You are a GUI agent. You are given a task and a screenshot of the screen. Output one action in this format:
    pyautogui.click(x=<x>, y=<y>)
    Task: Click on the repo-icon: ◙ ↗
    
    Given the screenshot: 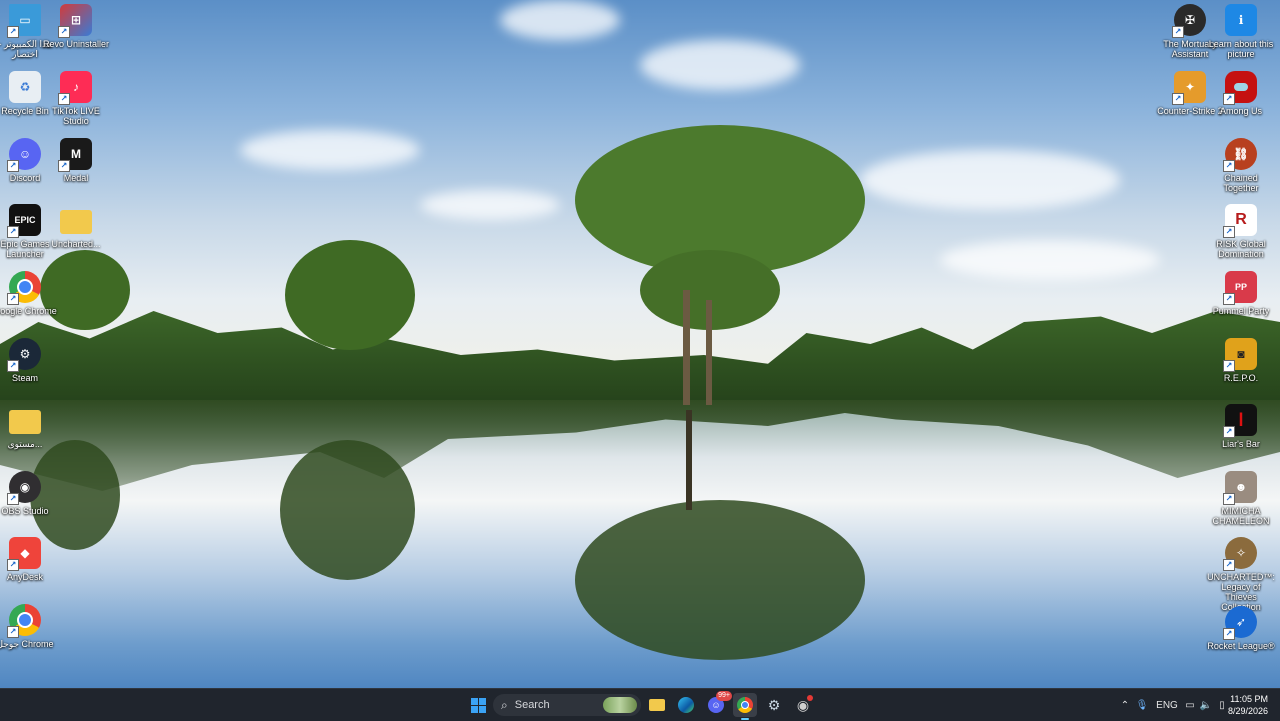 What is the action you would take?
    pyautogui.click(x=1240, y=355)
    